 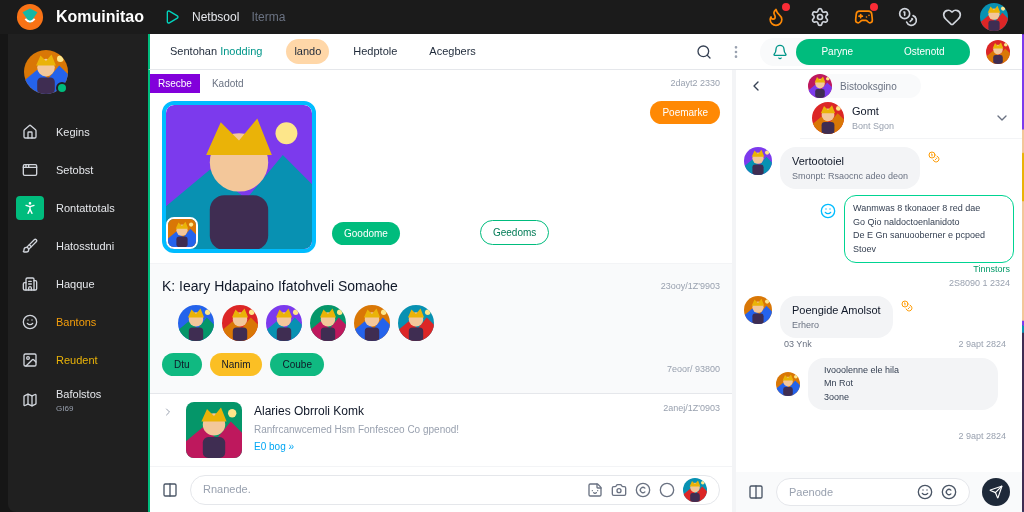 I want to click on message-text: Wanmwas 8 tkonaoer 8 red dae, so click(x=917, y=208).